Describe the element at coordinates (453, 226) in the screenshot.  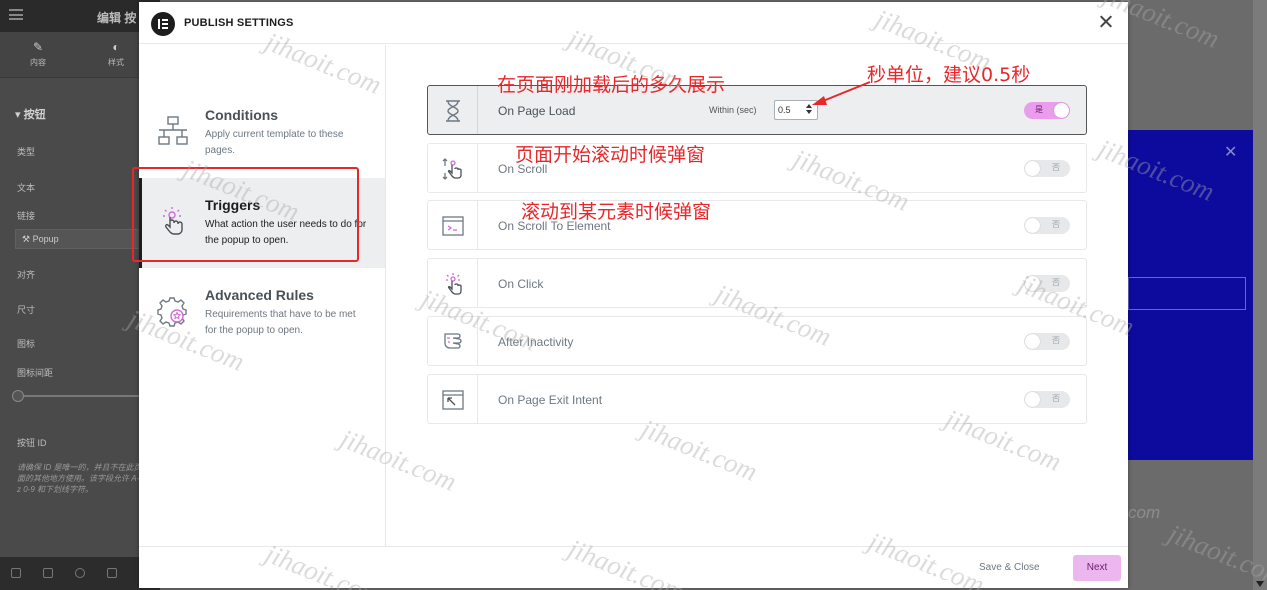
I see `element-icon` at that location.